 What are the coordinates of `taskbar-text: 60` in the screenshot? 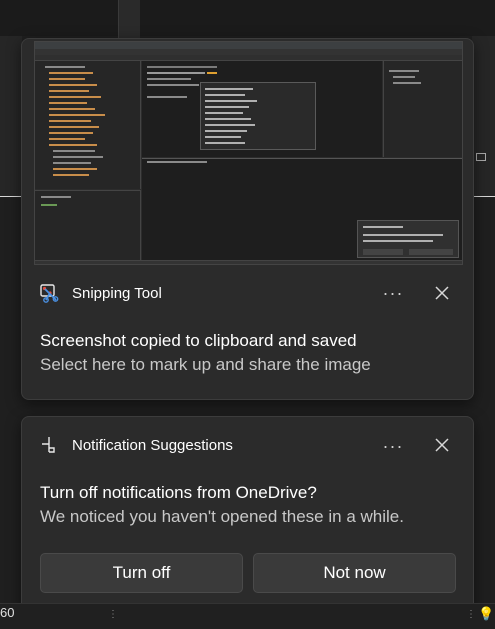 It's located at (7, 612).